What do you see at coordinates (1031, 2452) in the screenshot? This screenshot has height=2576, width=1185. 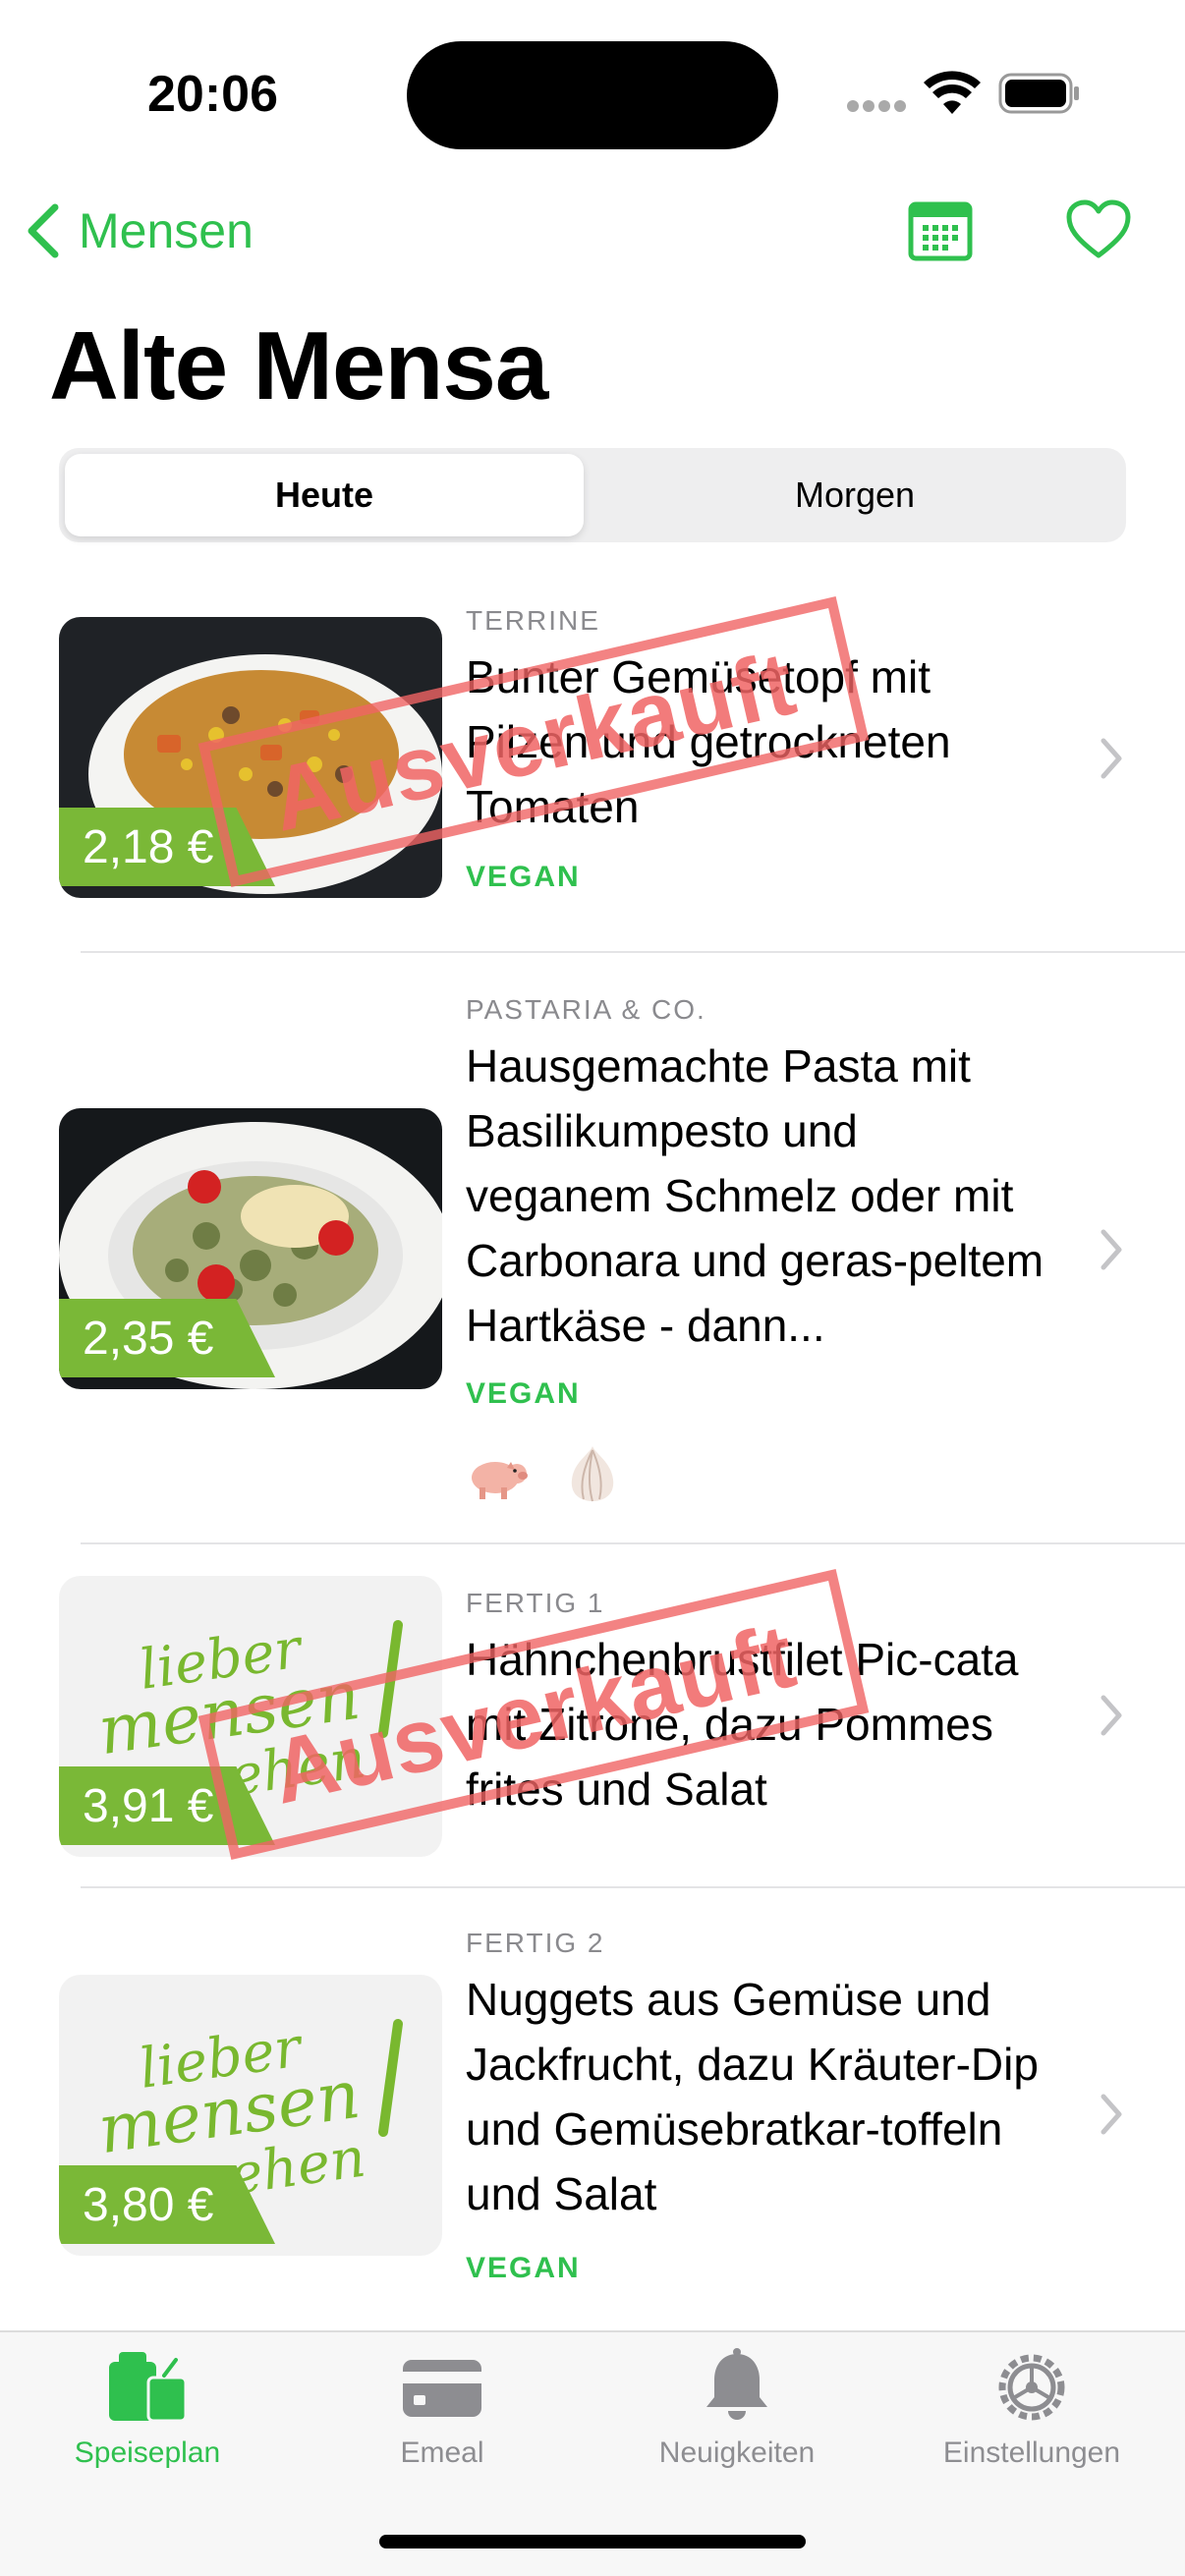 I see `tab-label: Einstellungen` at bounding box center [1031, 2452].